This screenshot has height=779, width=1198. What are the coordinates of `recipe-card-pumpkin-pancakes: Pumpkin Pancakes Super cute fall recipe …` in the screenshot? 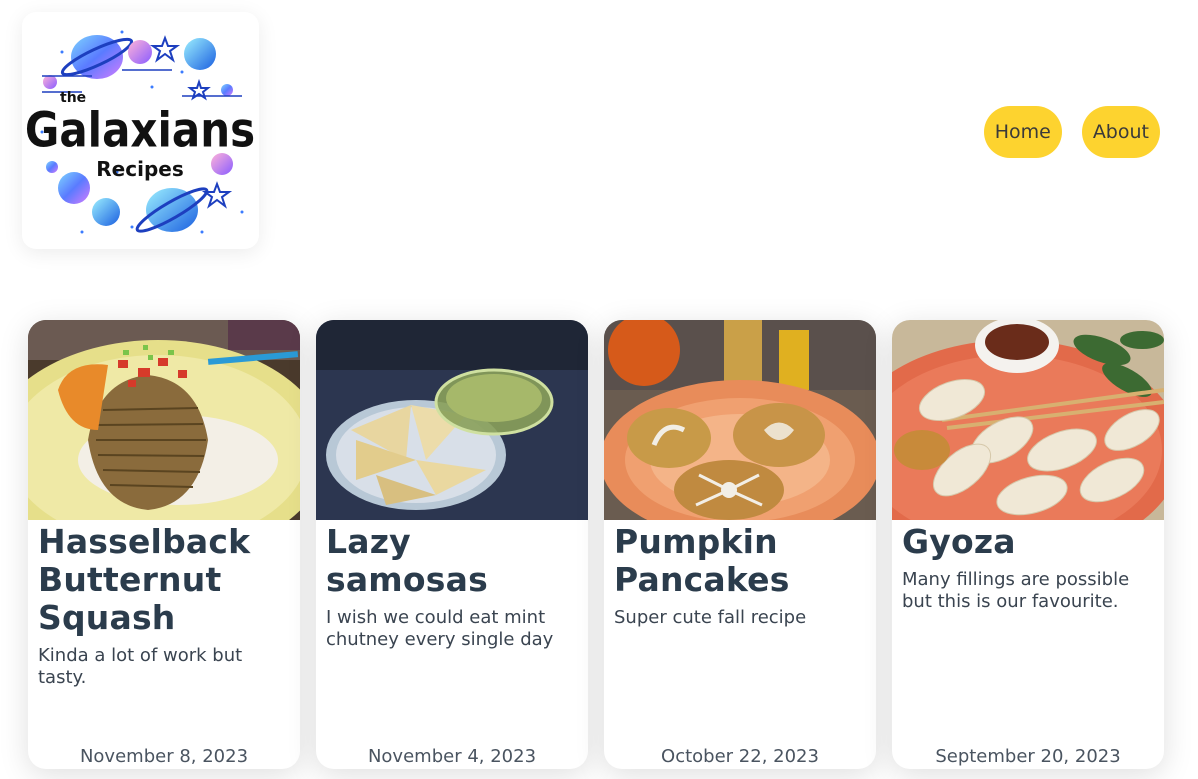 It's located at (740, 544).